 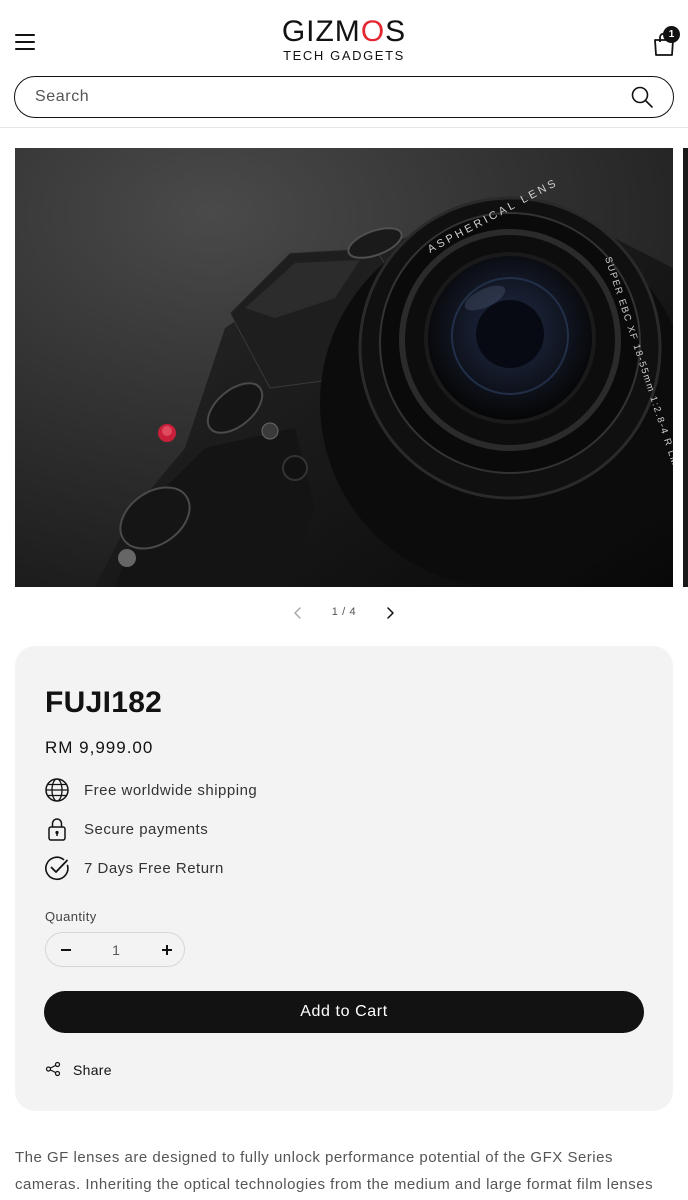 I want to click on share-icon, so click(x=53, y=1069).